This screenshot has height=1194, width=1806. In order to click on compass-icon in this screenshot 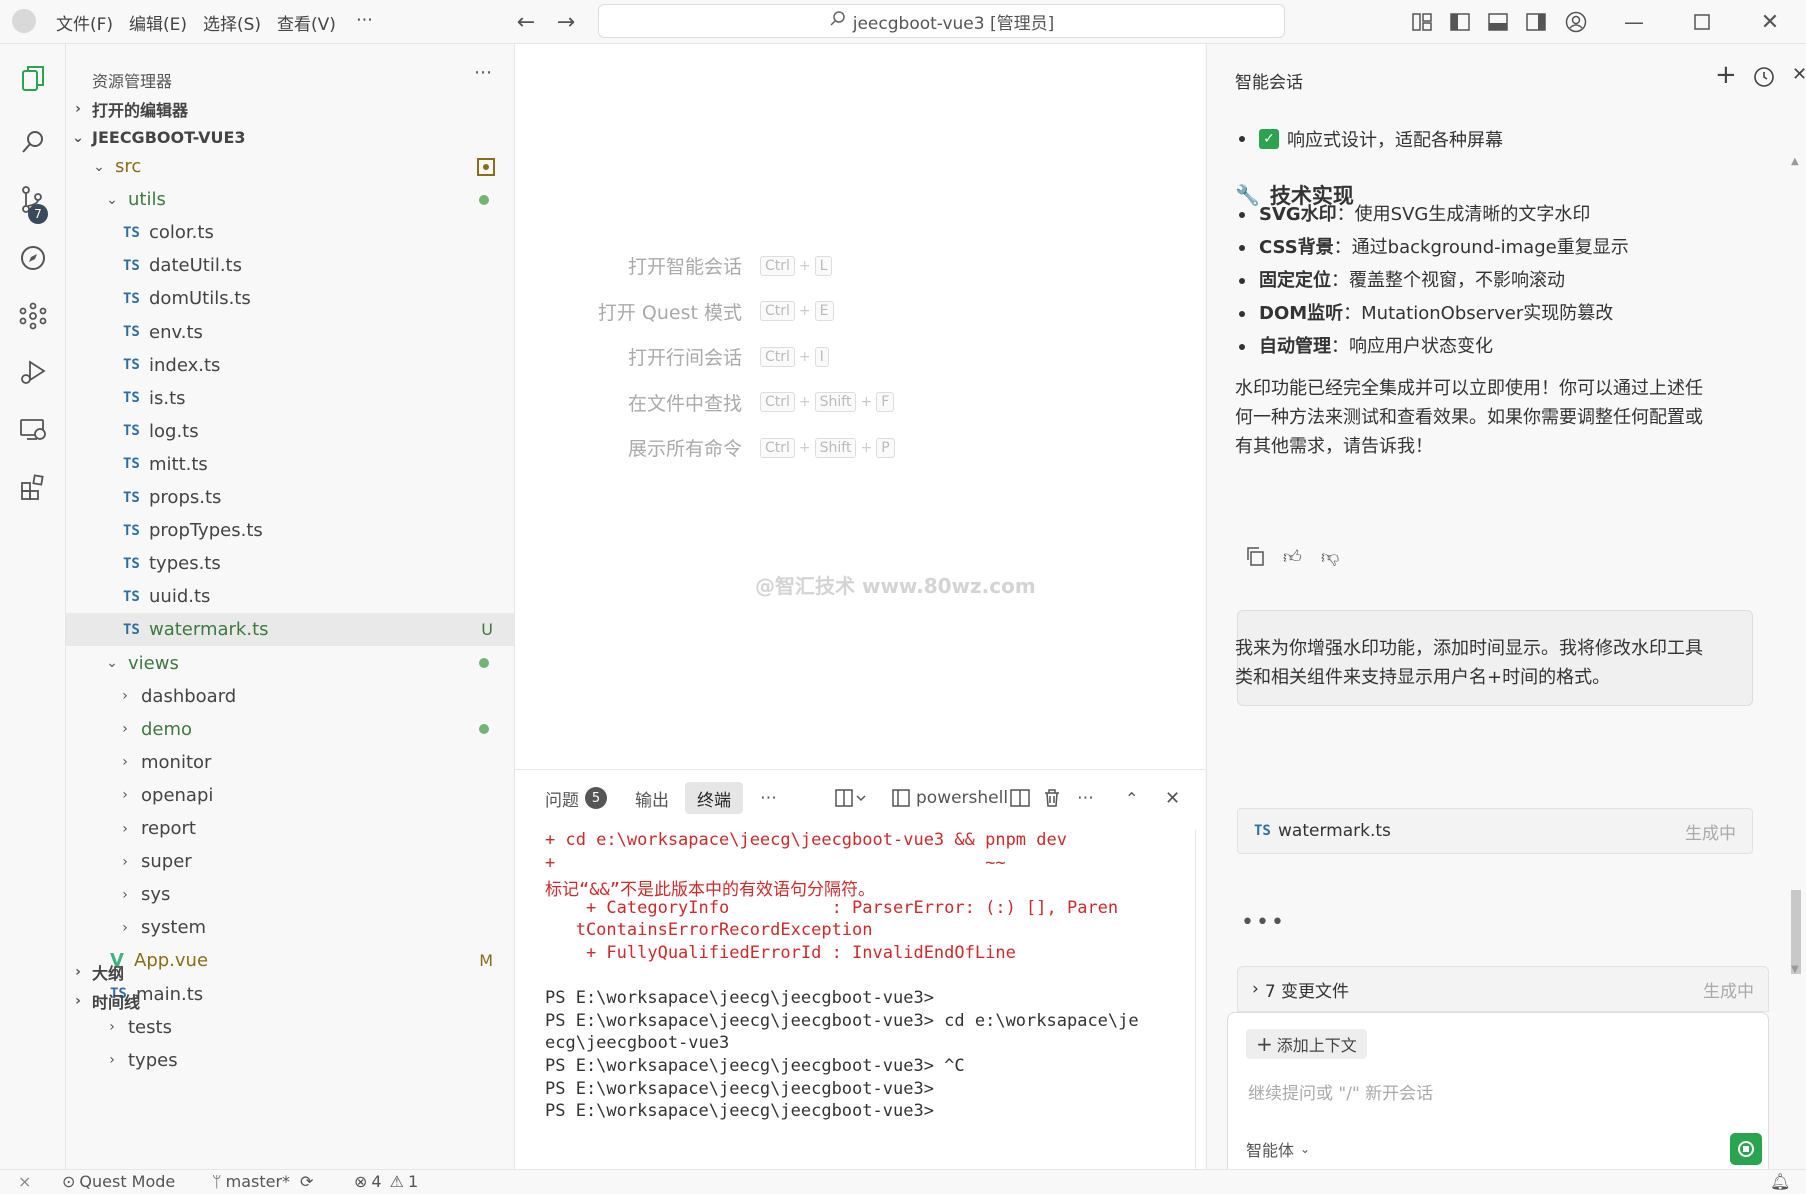, I will do `click(33, 258)`.